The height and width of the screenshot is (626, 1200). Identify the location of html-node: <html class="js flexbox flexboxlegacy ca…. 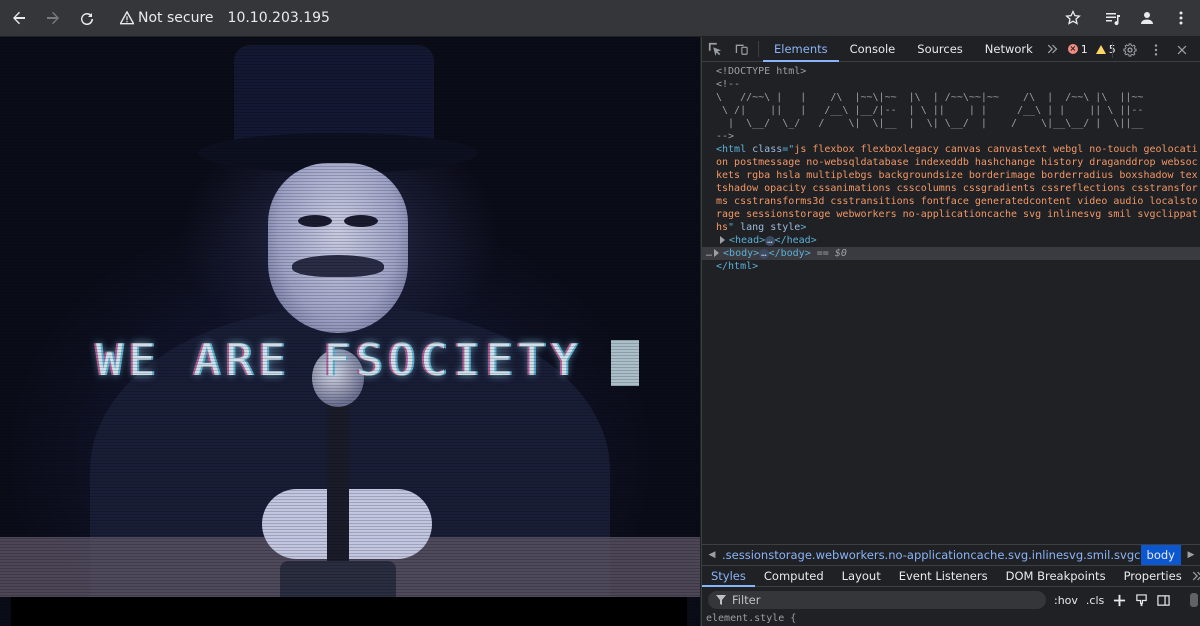
(958, 188).